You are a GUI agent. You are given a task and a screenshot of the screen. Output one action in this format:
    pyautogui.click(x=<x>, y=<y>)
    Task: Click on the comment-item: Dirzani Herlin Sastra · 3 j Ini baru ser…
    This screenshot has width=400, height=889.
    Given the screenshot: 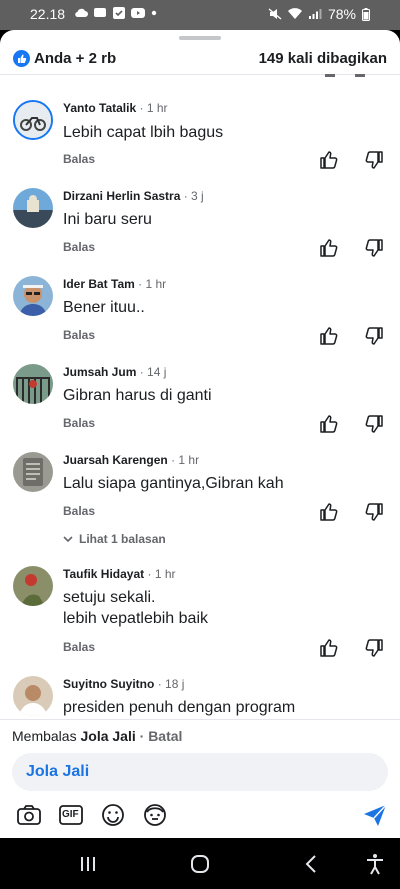 What is the action you would take?
    pyautogui.click(x=200, y=228)
    